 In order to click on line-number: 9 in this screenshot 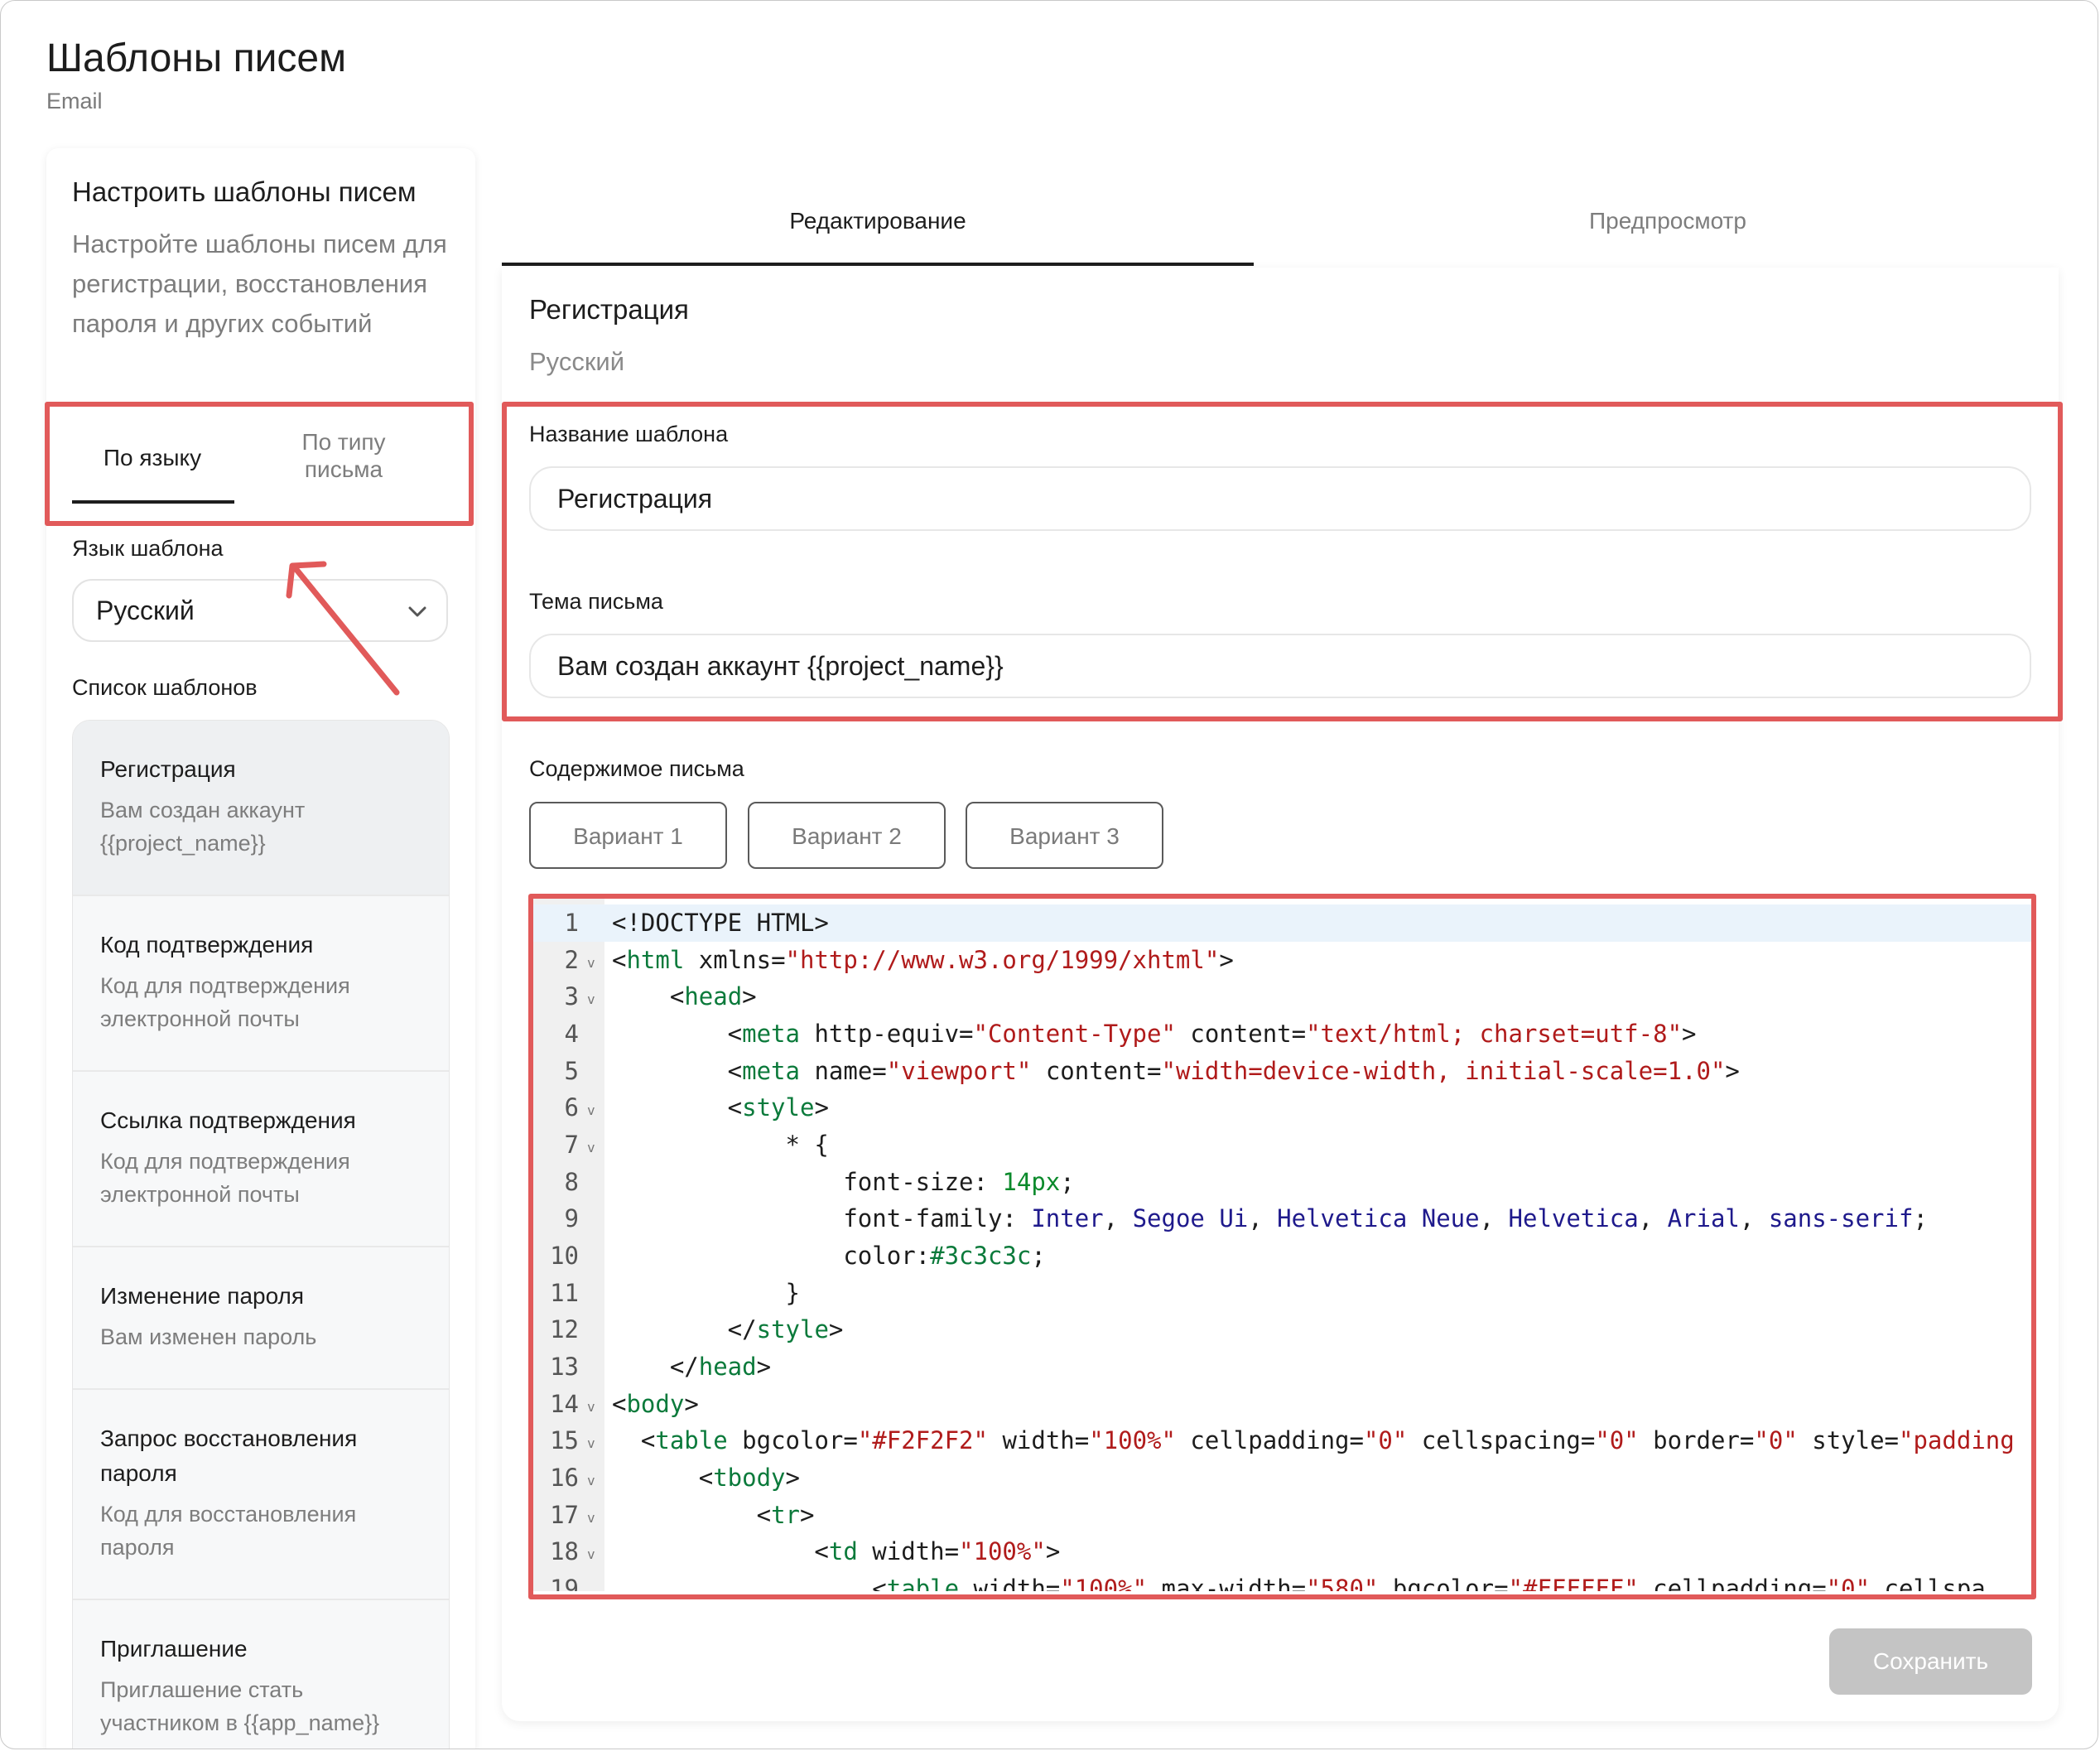, I will do `click(571, 1218)`.